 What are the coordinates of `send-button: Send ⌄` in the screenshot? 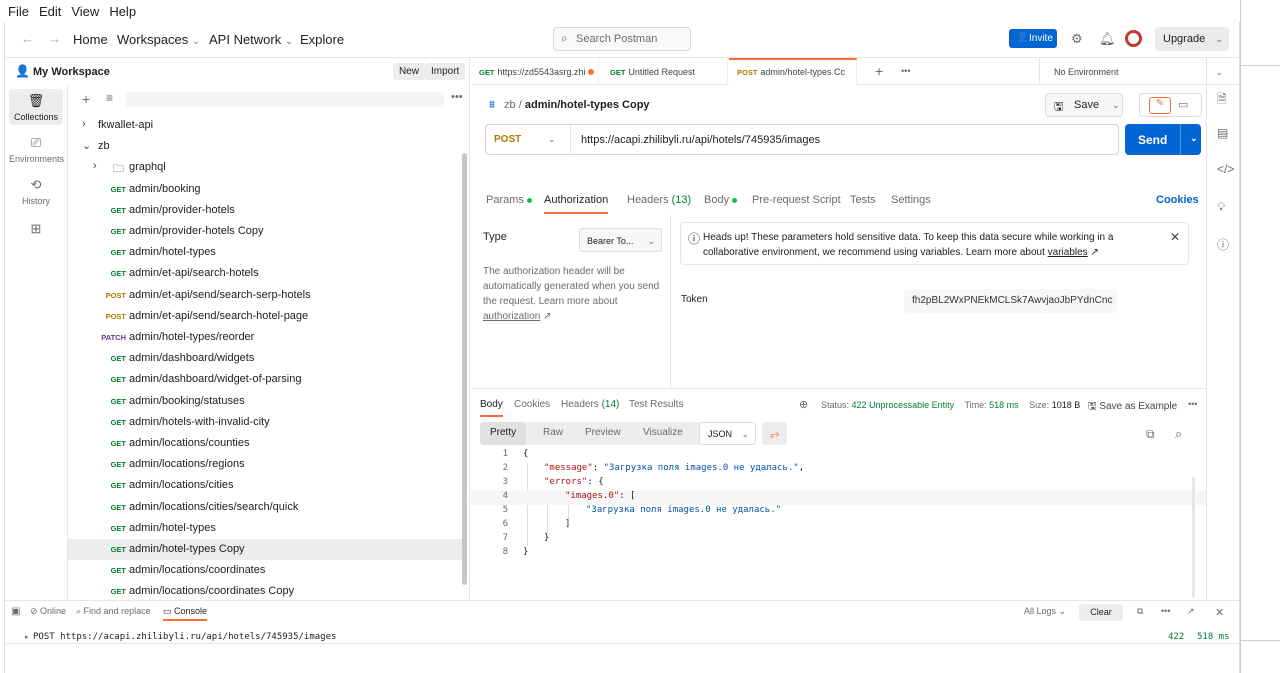 It's located at (1163, 139).